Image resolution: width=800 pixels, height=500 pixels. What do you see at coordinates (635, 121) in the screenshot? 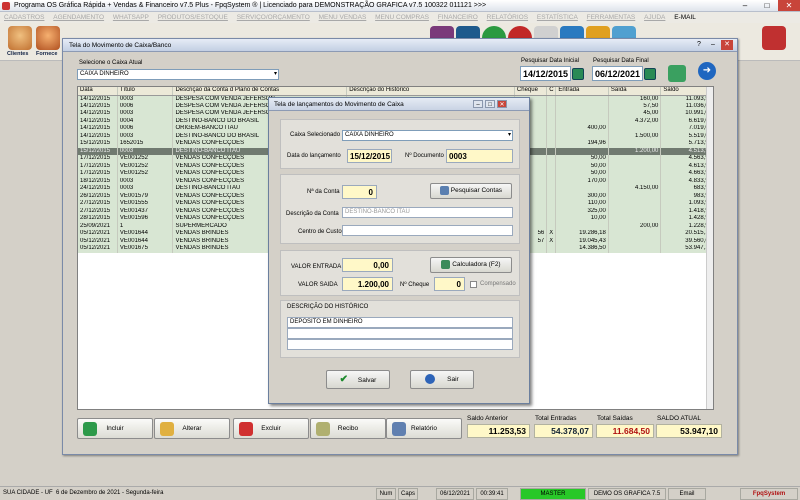
I see `table-cell: 4.372,00` at bounding box center [635, 121].